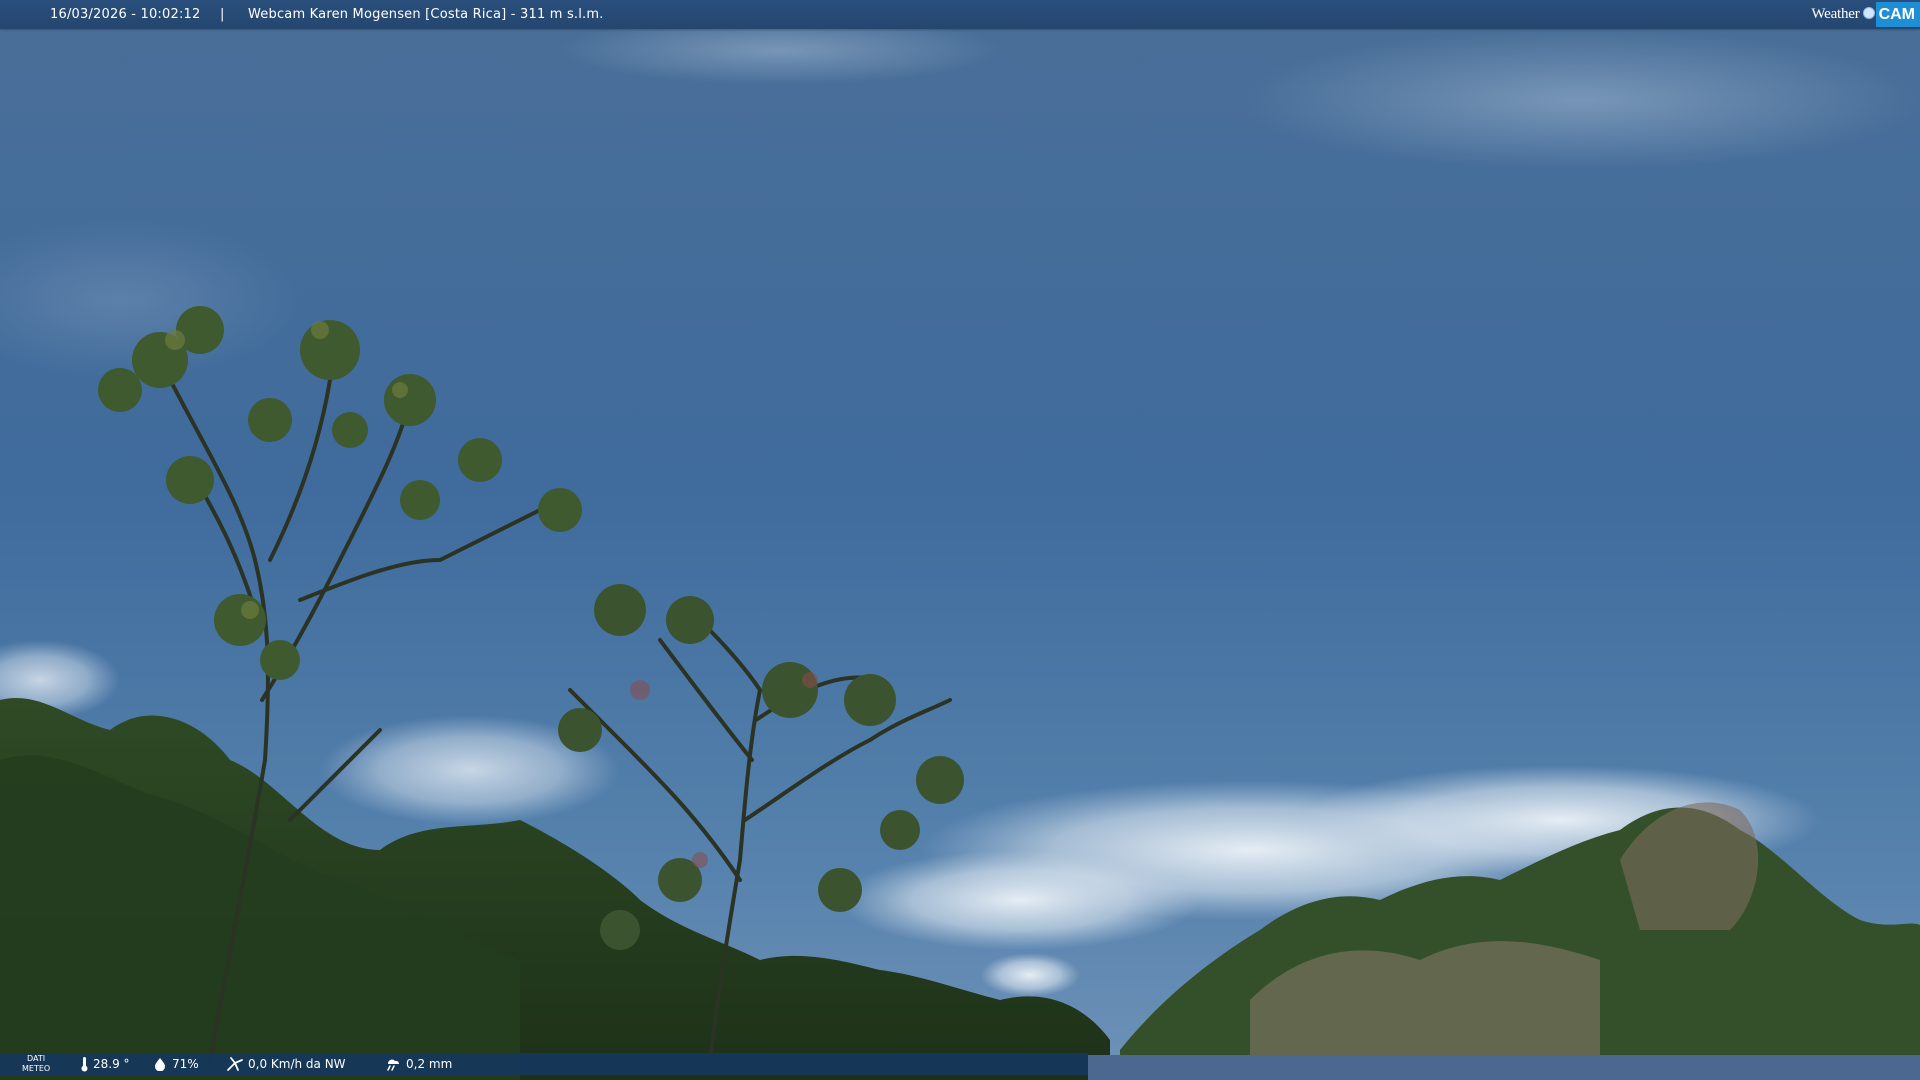 This screenshot has height=1080, width=1920. I want to click on humidity-reading: 71%, so click(175, 1064).